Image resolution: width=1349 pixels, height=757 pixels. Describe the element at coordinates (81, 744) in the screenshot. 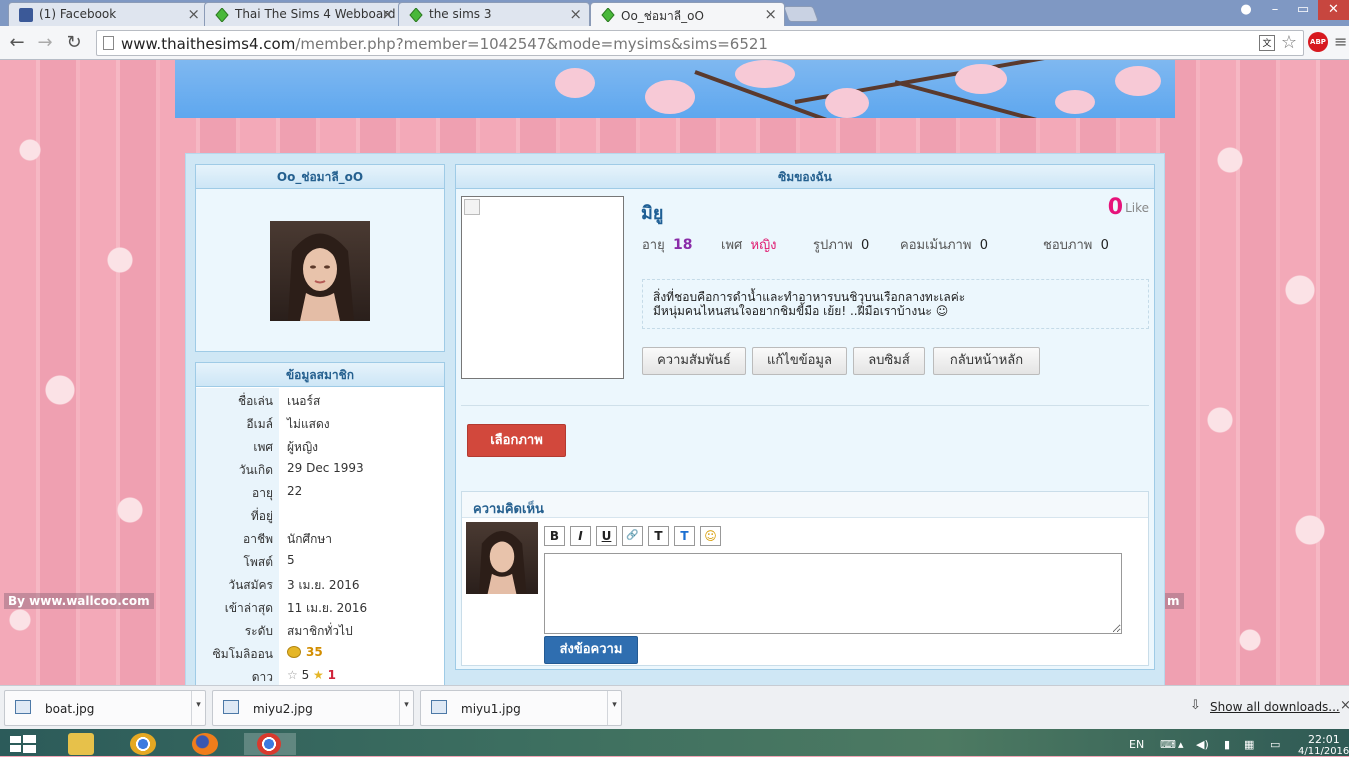

I see `file-explorer-icon` at that location.